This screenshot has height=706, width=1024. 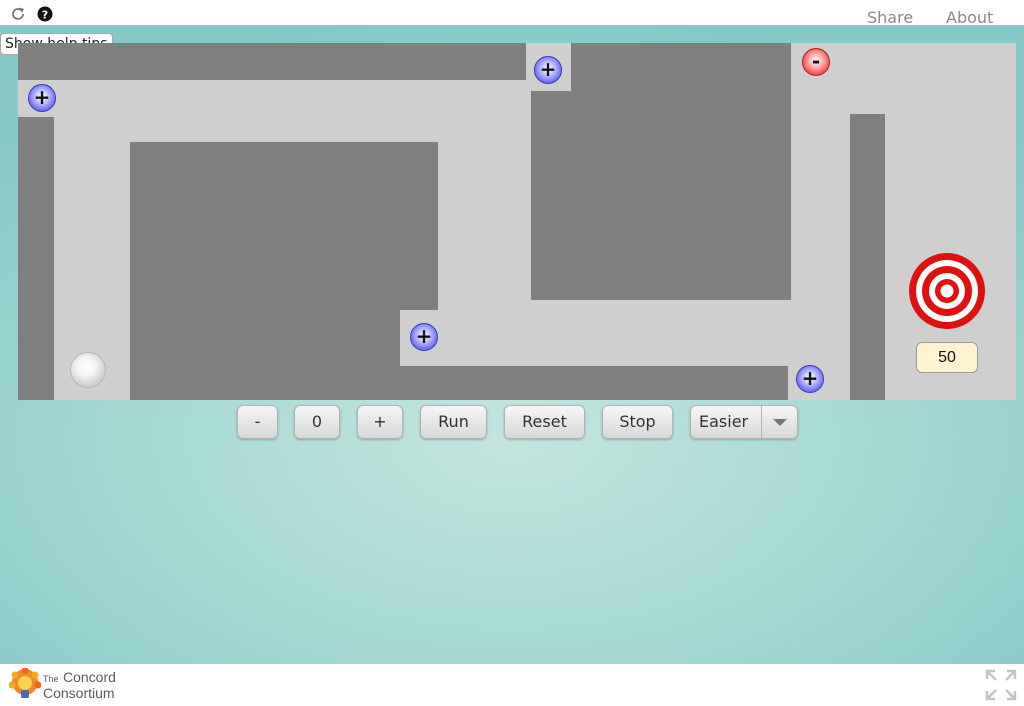 I want to click on share-link: Share, so click(x=890, y=17).